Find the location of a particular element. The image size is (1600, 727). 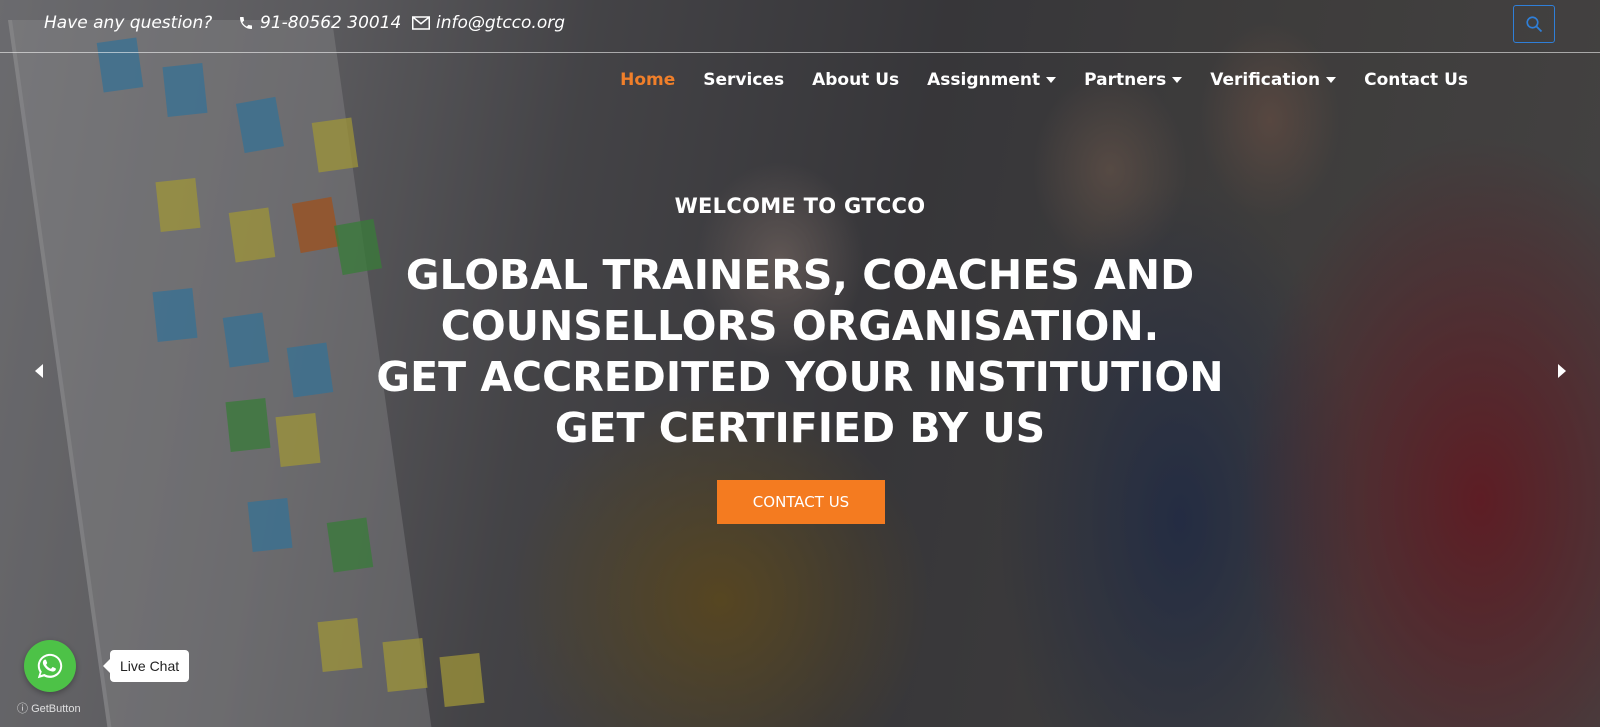

nav-contact-us-label: Contact Us is located at coordinates (1416, 80).